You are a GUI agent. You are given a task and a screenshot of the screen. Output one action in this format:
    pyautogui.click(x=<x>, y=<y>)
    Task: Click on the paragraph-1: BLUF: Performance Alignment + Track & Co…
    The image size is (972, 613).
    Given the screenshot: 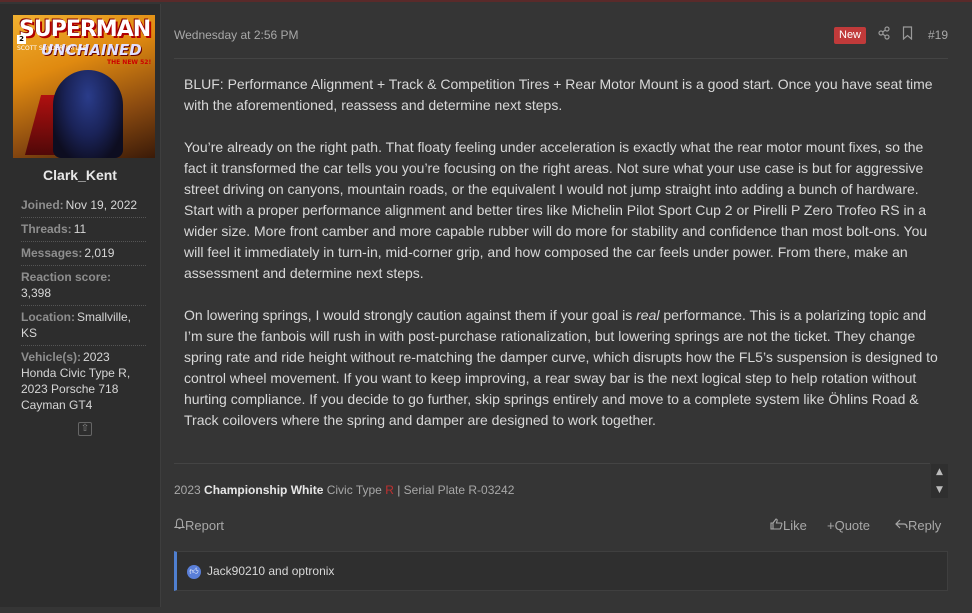 What is the action you would take?
    pyautogui.click(x=558, y=94)
    